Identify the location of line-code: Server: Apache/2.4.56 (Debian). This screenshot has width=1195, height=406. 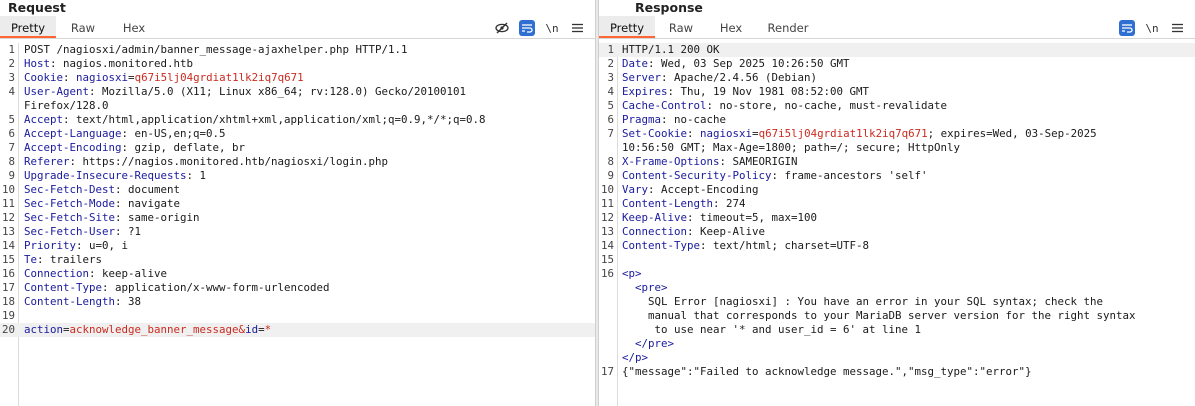
(720, 77).